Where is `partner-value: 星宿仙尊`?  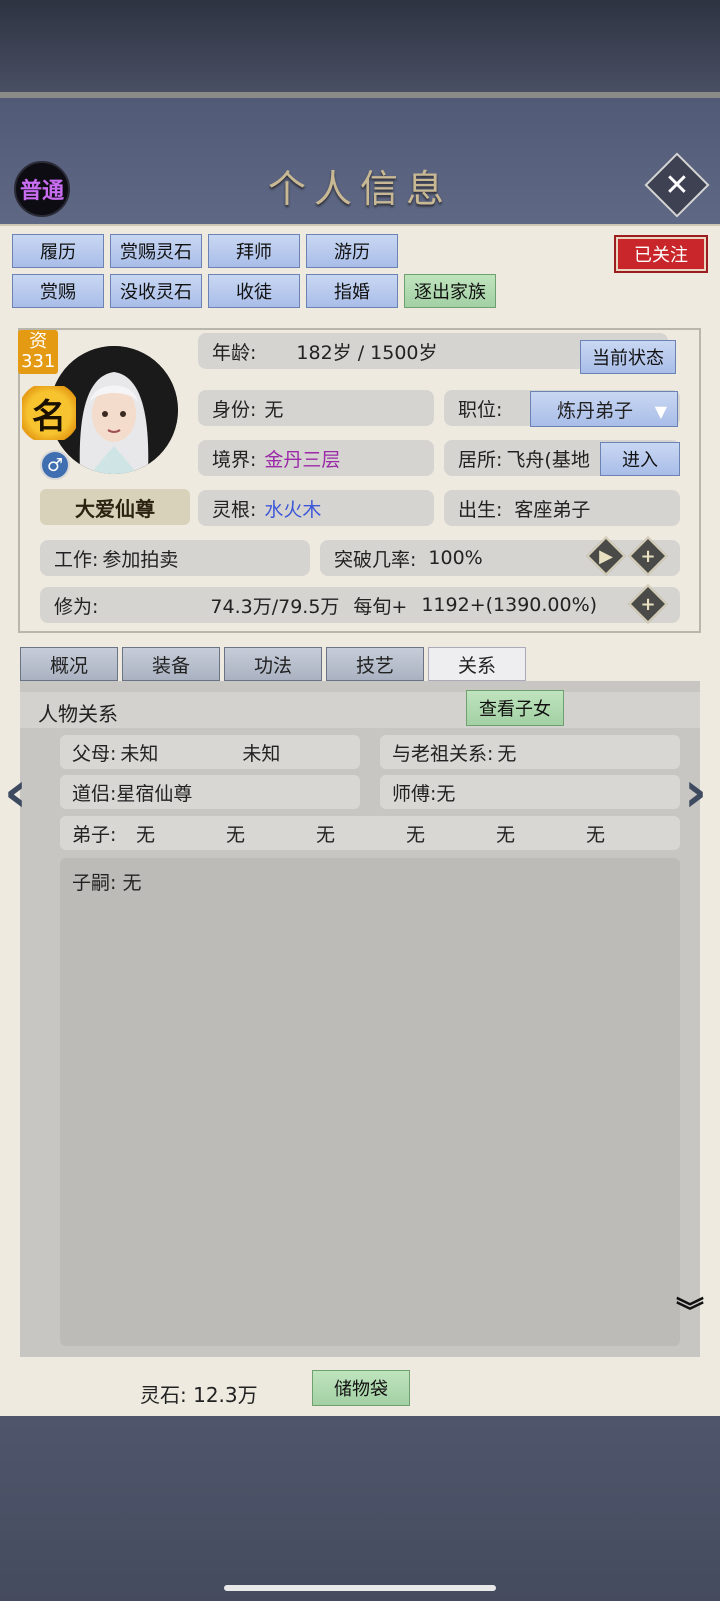 partner-value: 星宿仙尊 is located at coordinates (154, 793).